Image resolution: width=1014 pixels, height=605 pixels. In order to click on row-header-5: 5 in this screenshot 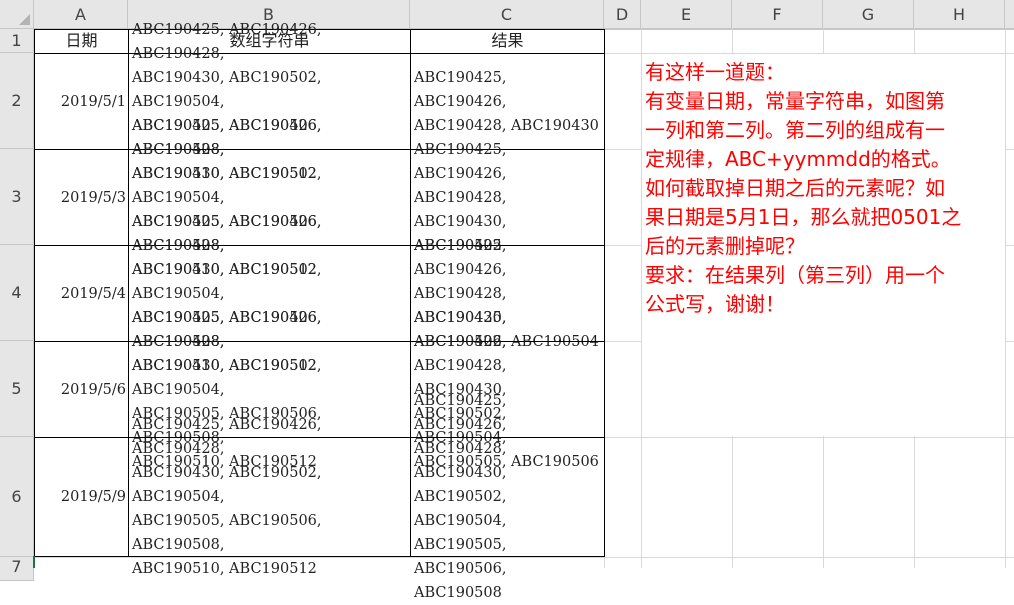, I will do `click(17, 389)`.